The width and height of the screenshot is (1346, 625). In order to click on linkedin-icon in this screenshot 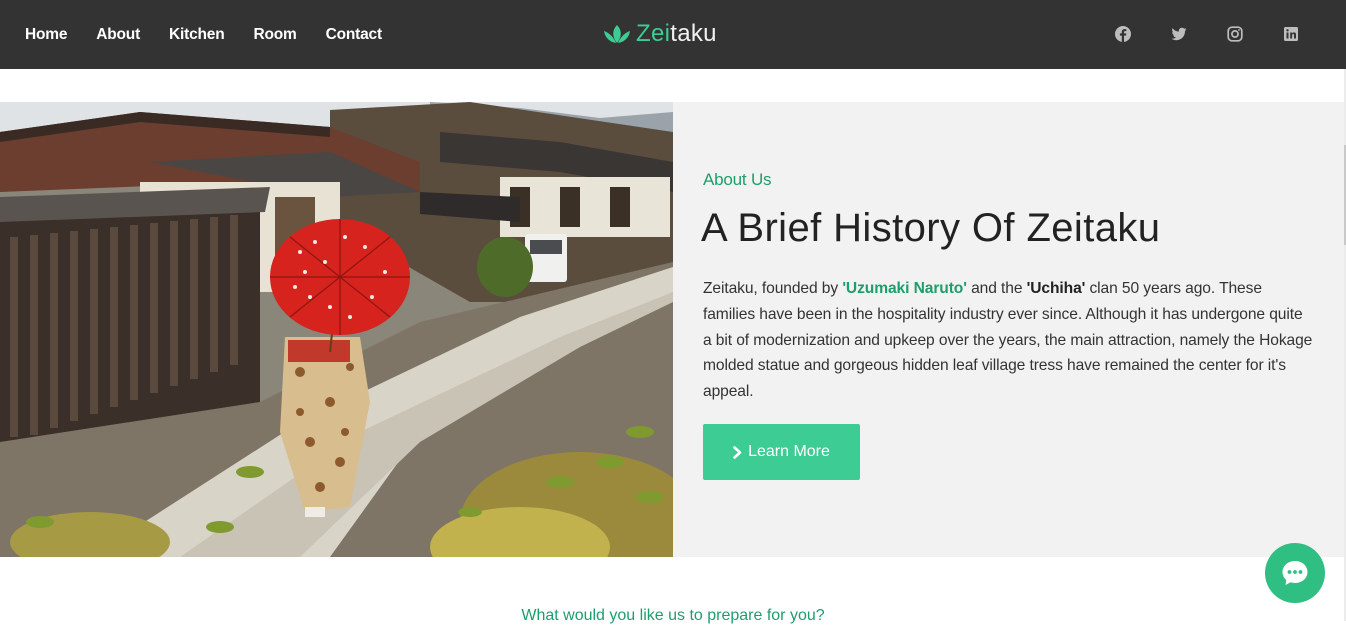, I will do `click(1291, 34)`.